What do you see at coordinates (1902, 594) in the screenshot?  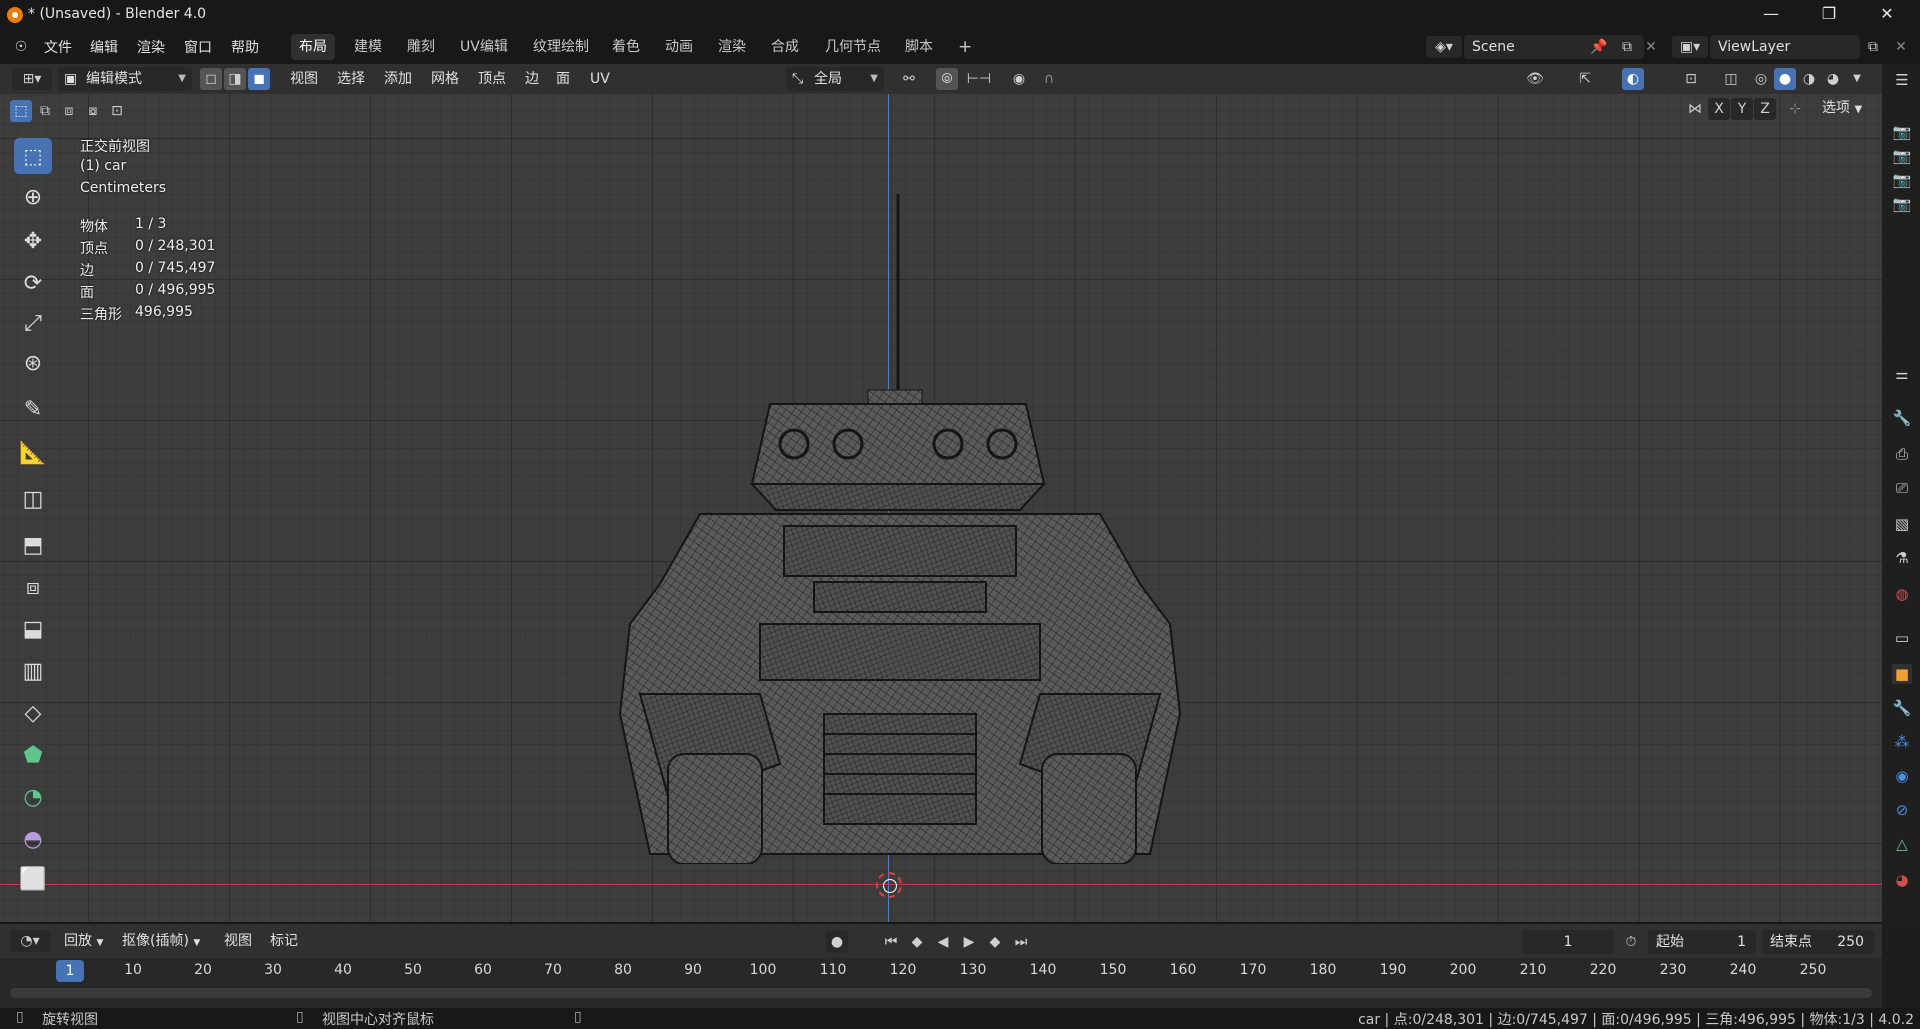 I see `world-properties-icon: ◍` at bounding box center [1902, 594].